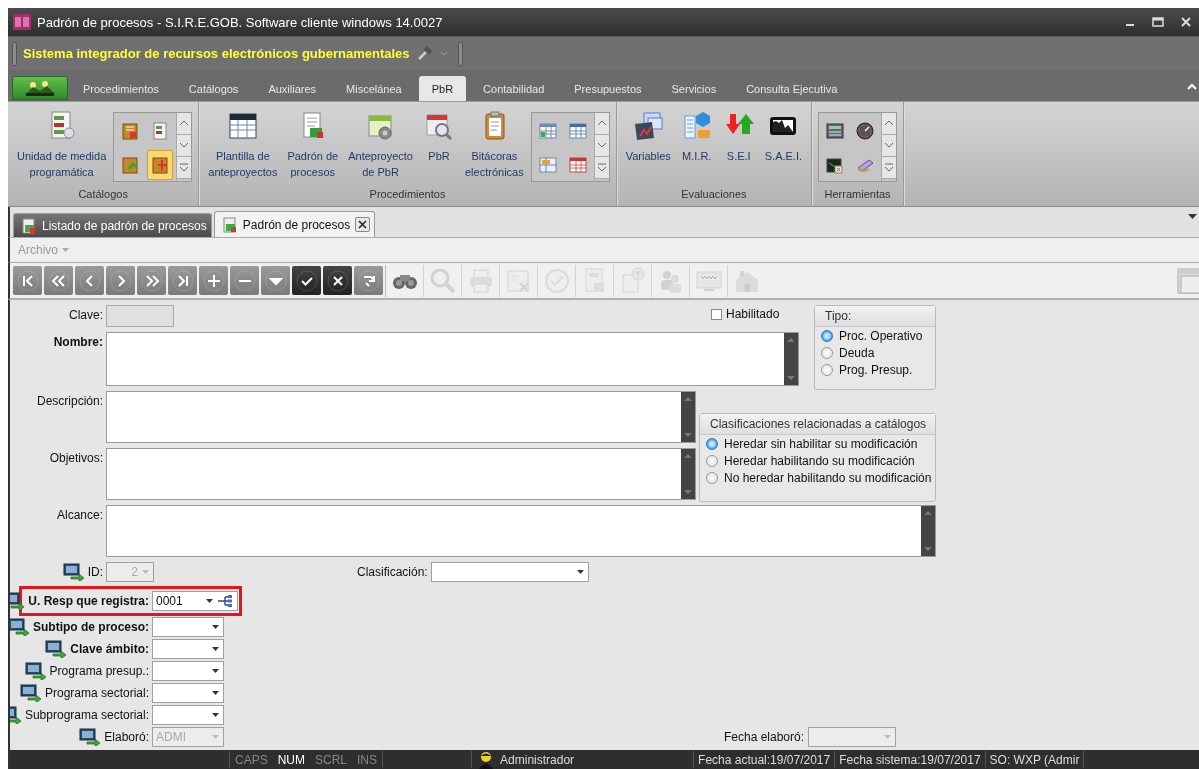 This screenshot has width=1199, height=769. What do you see at coordinates (648, 126) in the screenshot?
I see `book-chart-icon` at bounding box center [648, 126].